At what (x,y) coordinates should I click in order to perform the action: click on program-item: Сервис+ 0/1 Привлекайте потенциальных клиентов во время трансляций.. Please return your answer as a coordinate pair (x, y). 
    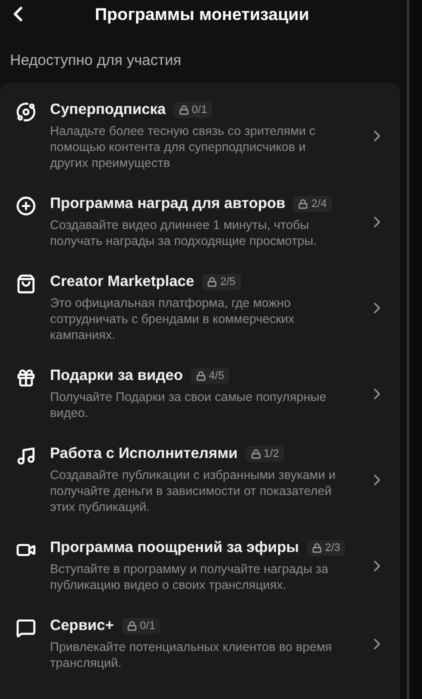
    Looking at the image, I should click on (200, 644).